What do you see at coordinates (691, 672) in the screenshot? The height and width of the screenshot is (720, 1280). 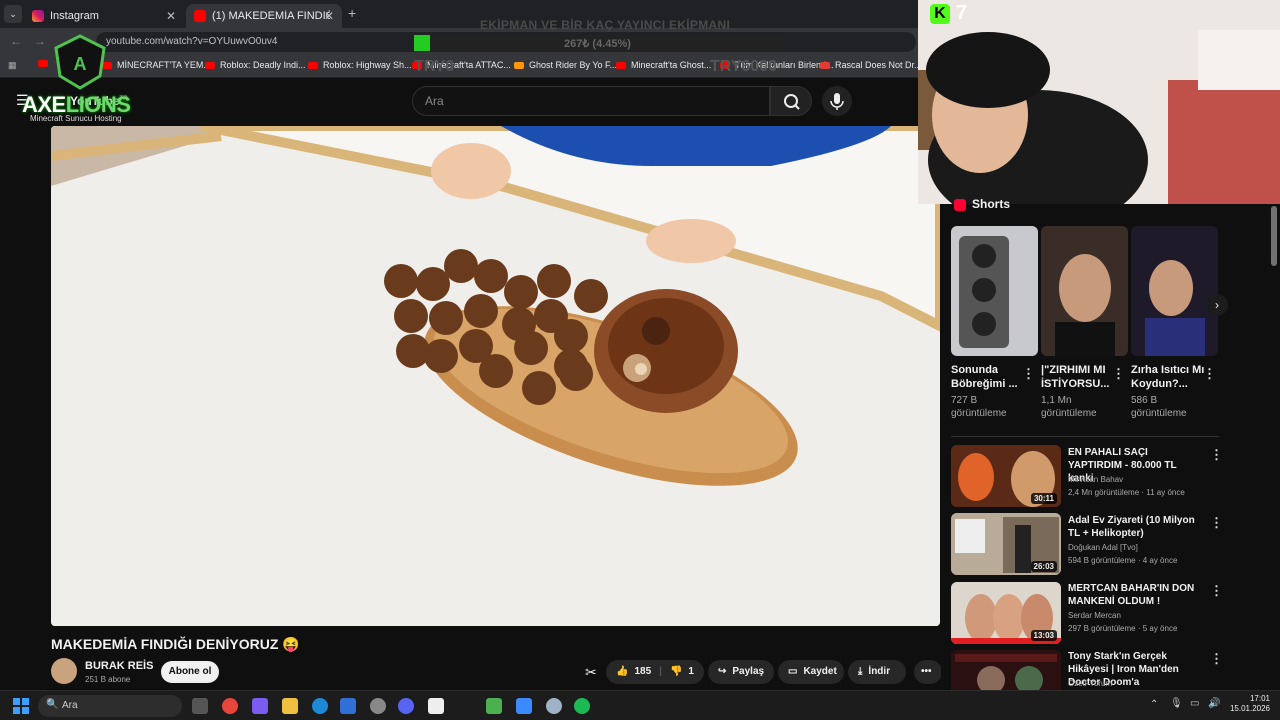 I see `dislike-count: 1` at bounding box center [691, 672].